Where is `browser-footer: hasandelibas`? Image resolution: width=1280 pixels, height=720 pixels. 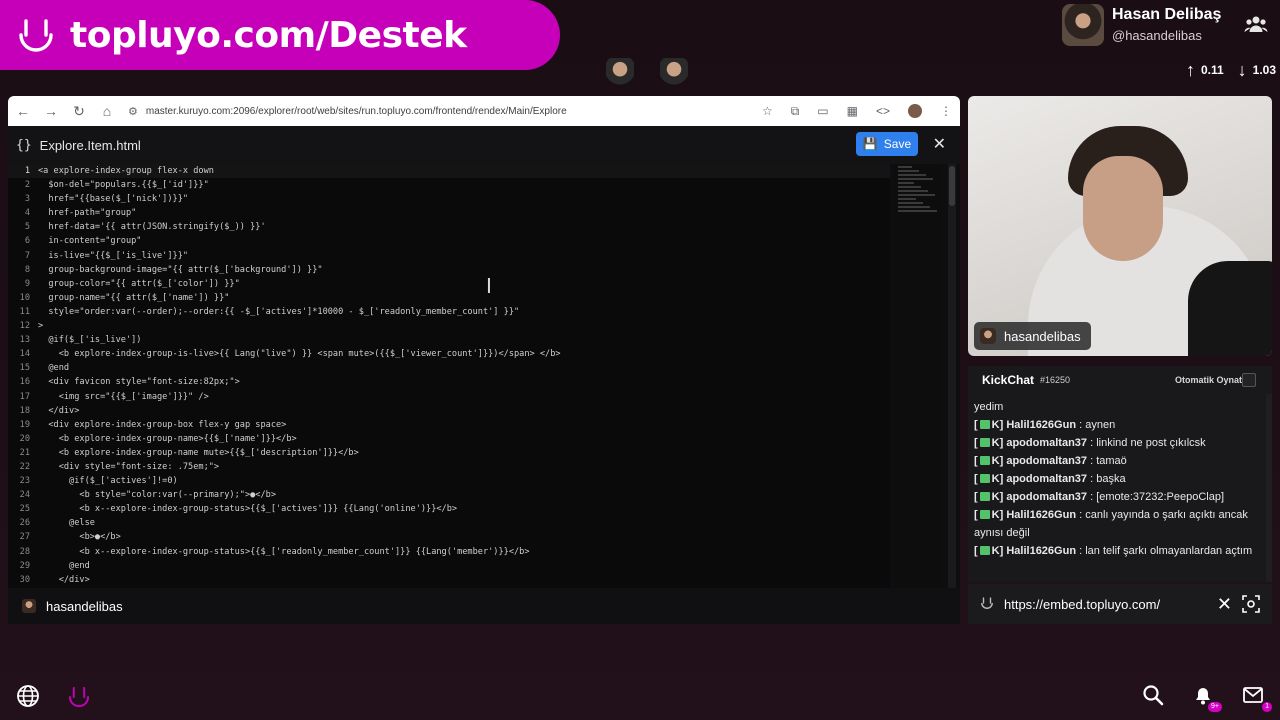 browser-footer: hasandelibas is located at coordinates (484, 606).